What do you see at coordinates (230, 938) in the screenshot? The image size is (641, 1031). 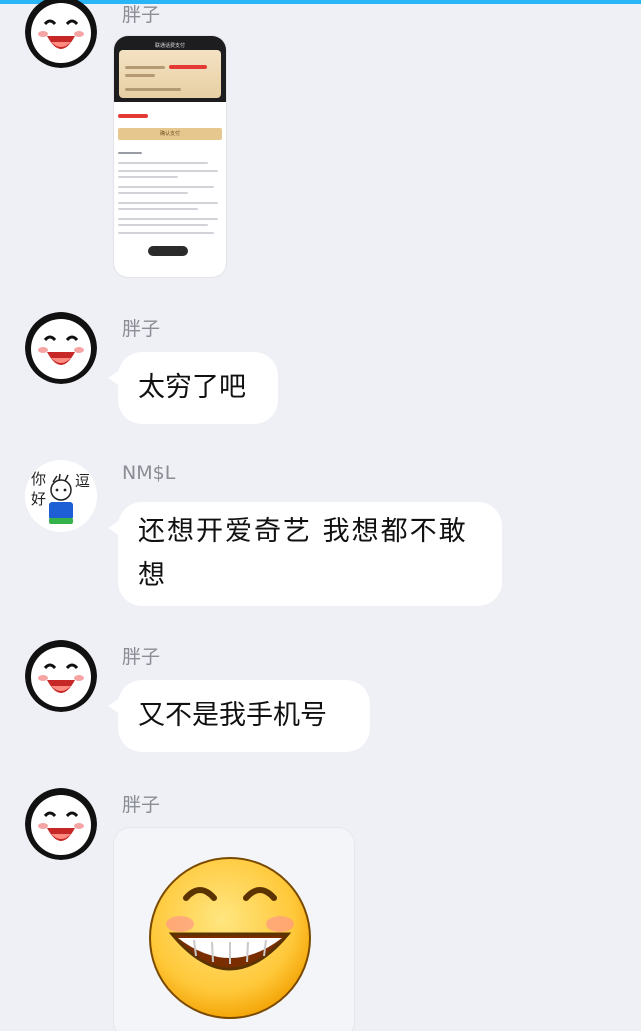 I see `grinning-emoji-icon` at bounding box center [230, 938].